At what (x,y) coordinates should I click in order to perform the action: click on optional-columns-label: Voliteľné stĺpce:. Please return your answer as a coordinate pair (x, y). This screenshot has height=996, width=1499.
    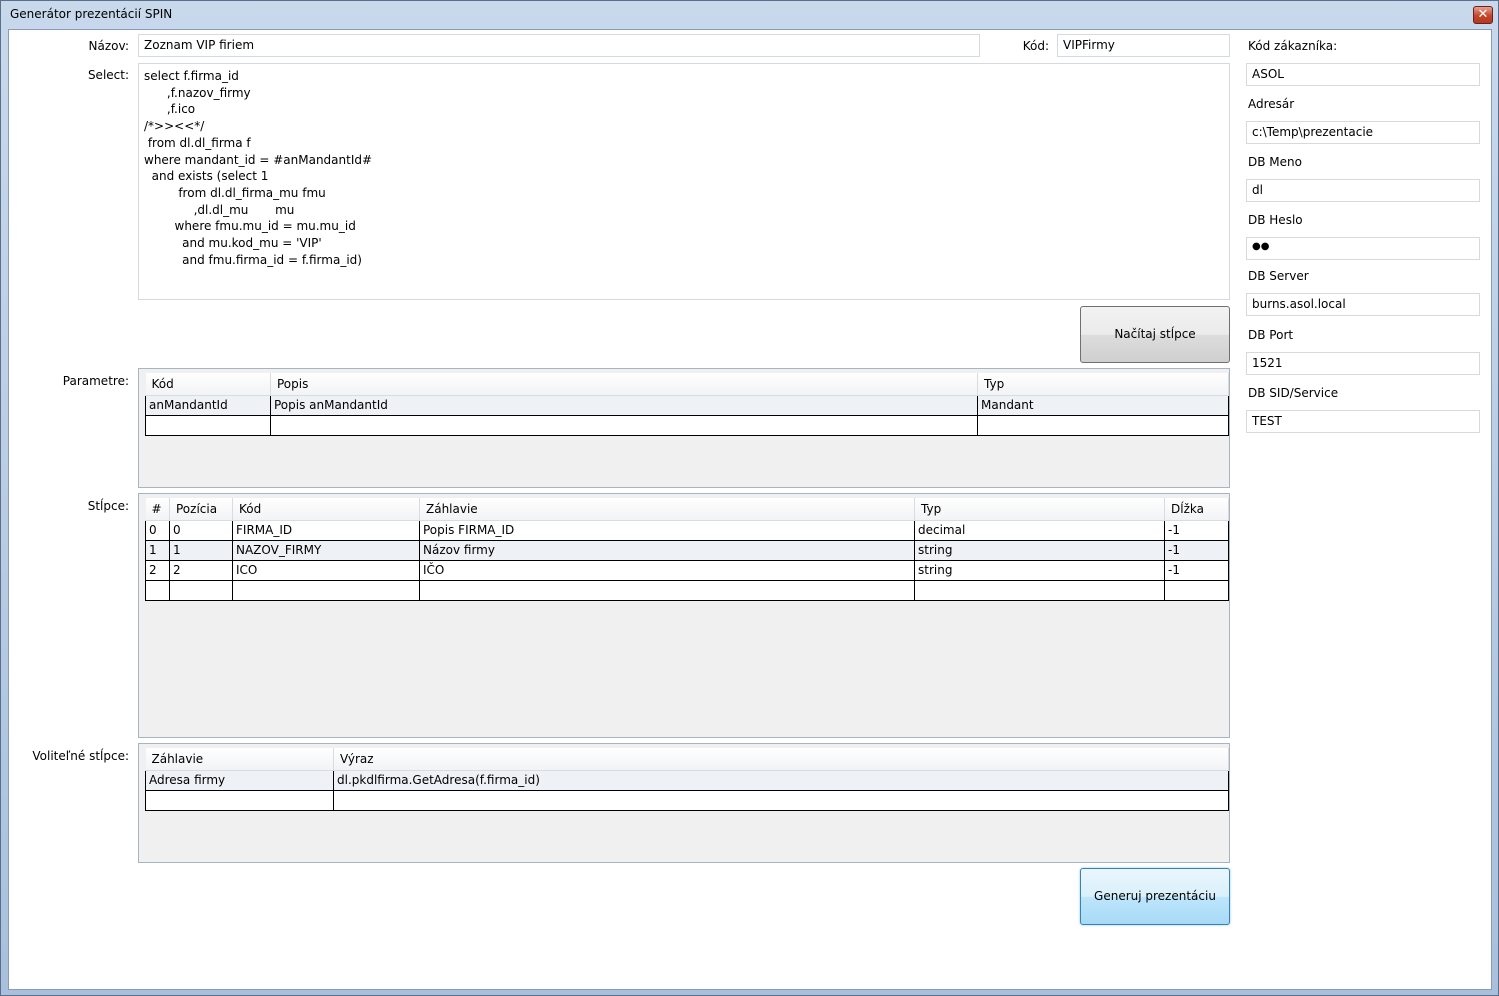
    Looking at the image, I should click on (80, 756).